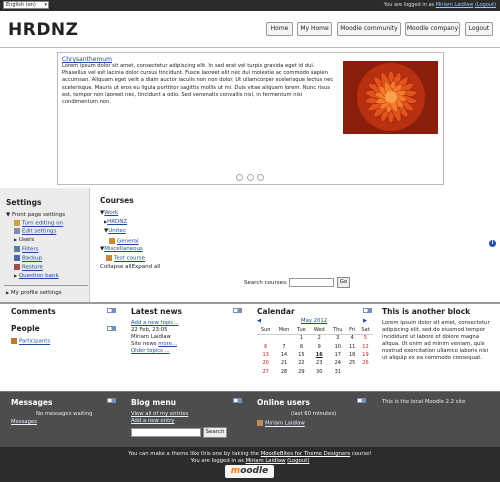 This screenshot has height=482, width=500. What do you see at coordinates (239, 177) in the screenshot?
I see `slide-pager-1: 1` at bounding box center [239, 177].